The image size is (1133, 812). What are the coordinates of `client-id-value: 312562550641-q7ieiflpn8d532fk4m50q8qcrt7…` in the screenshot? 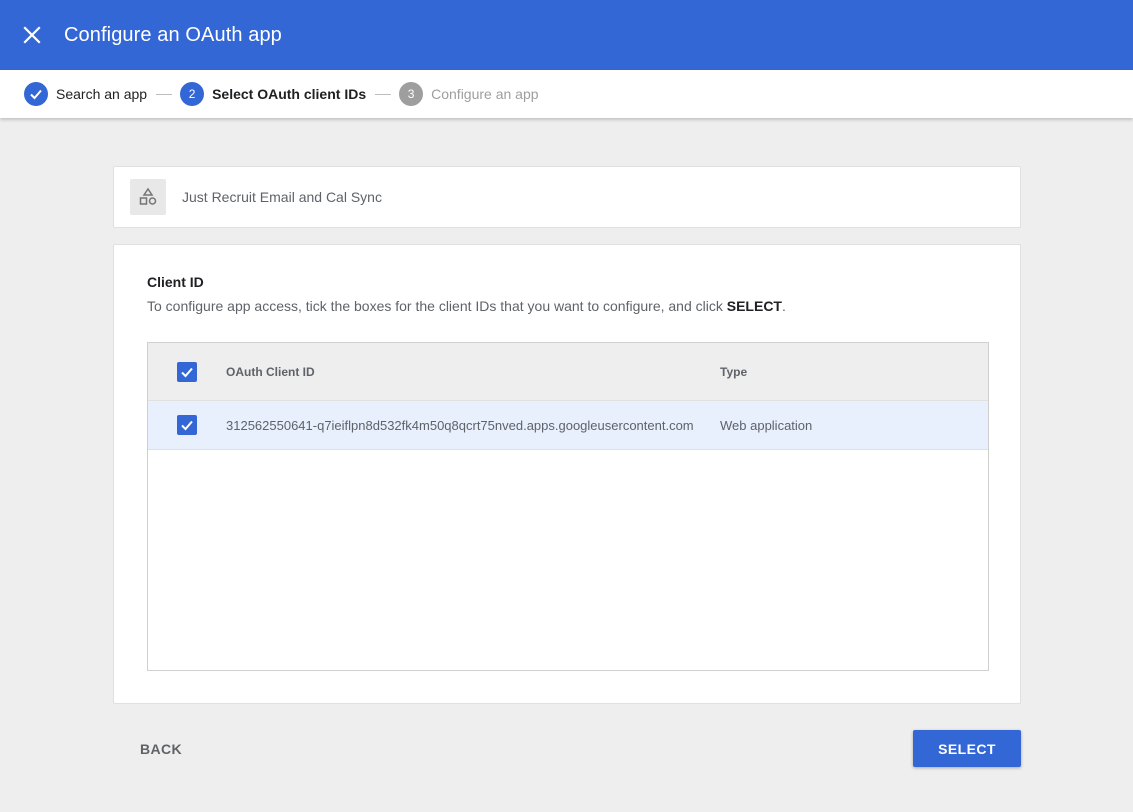 It's located at (460, 425).